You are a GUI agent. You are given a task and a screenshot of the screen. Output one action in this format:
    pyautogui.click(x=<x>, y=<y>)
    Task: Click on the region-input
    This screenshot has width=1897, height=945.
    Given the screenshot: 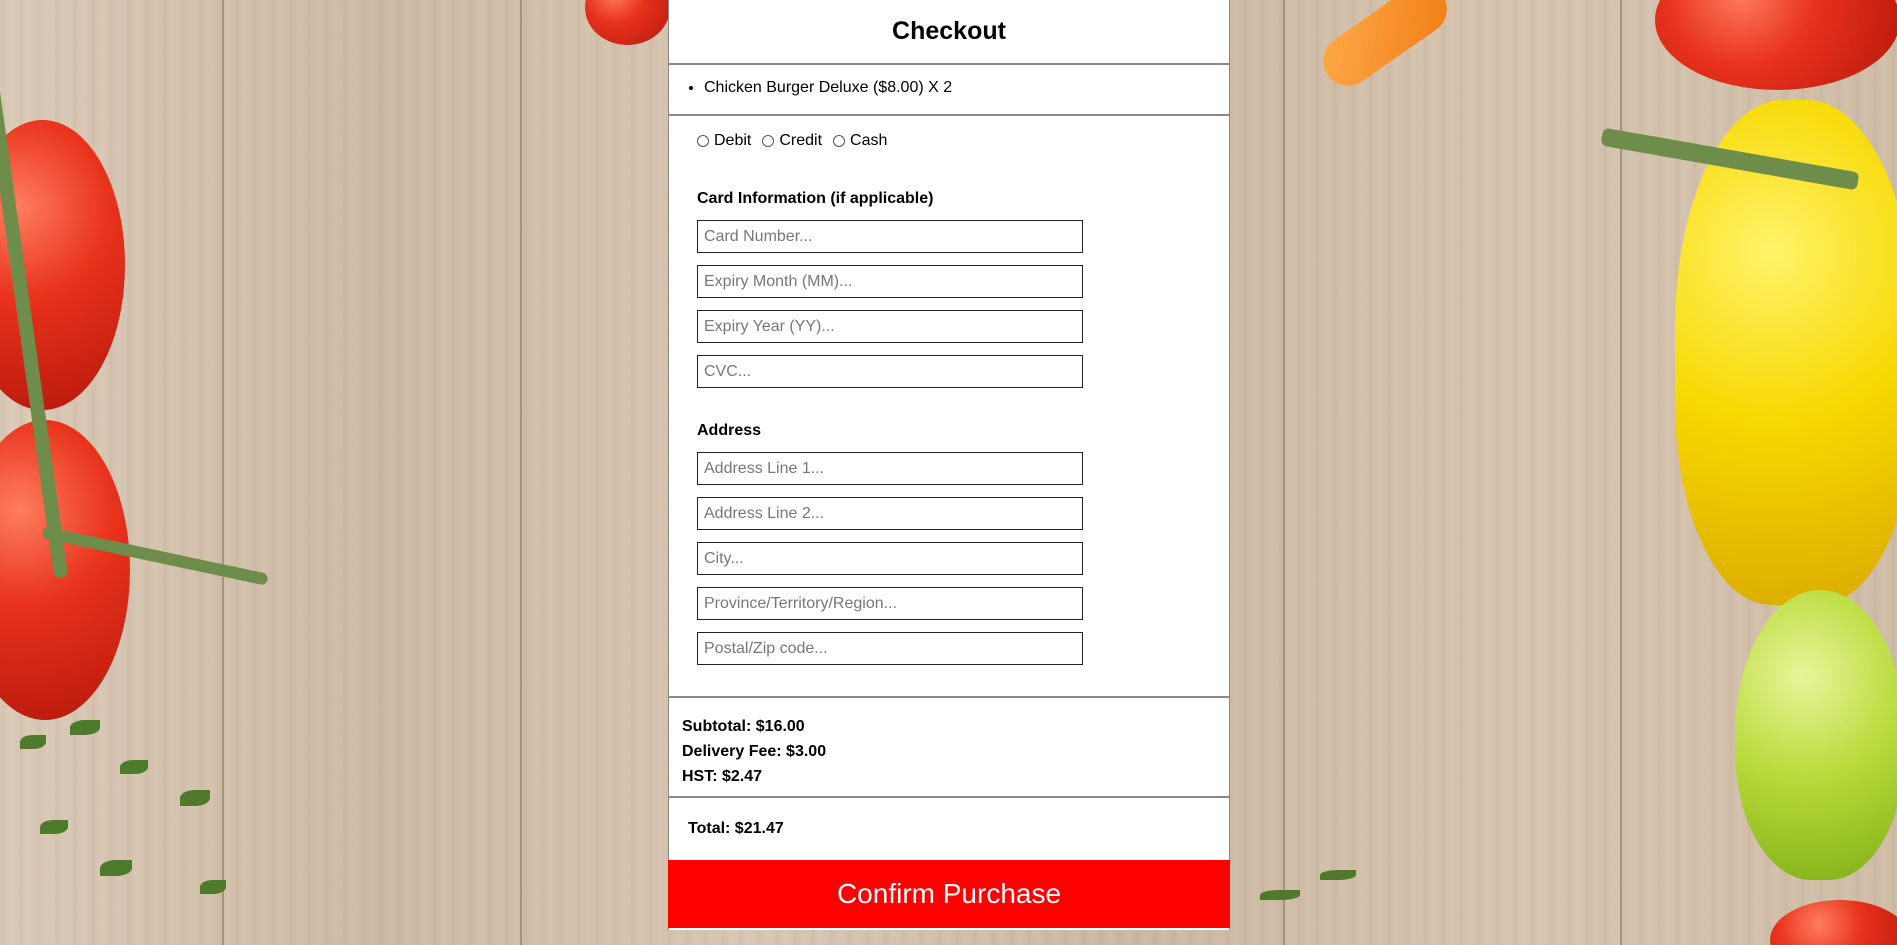 What is the action you would take?
    pyautogui.click(x=890, y=603)
    